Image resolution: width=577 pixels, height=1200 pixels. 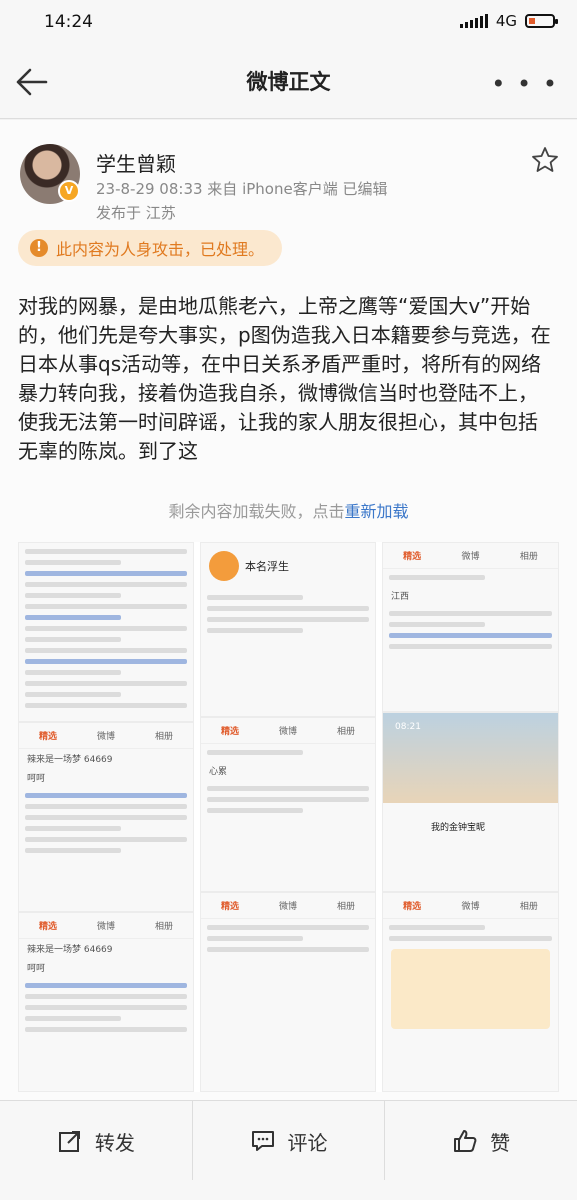 What do you see at coordinates (458, 828) in the screenshot?
I see `image-profile-name: 我的金钟宝昵` at bounding box center [458, 828].